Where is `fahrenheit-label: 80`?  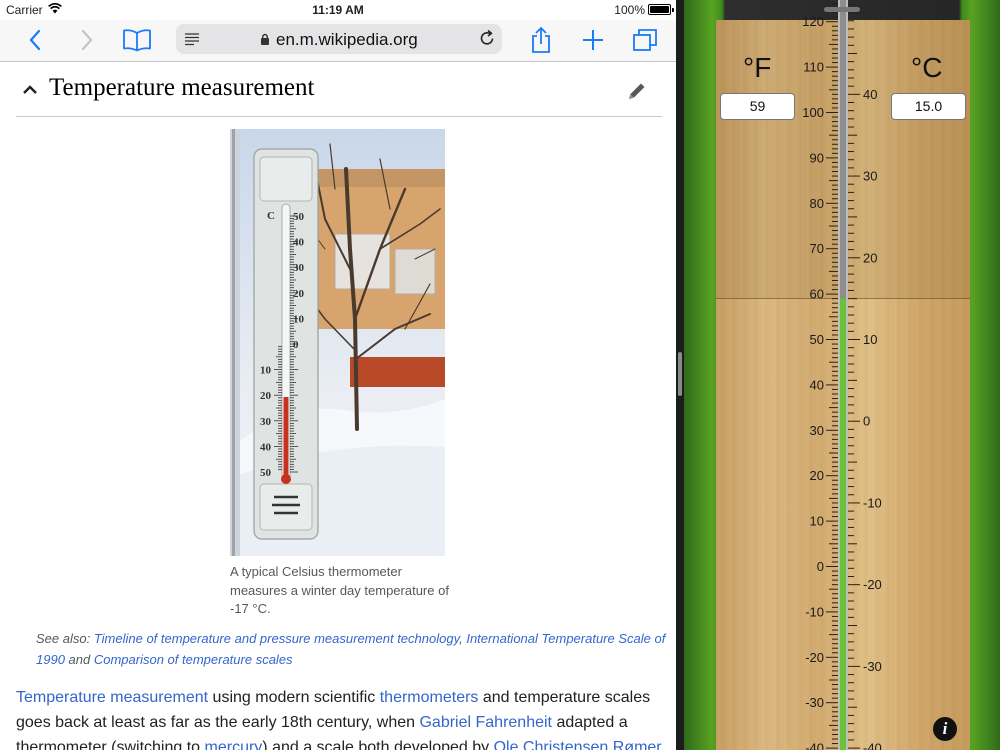
fahrenheit-label: 80 is located at coordinates (817, 203).